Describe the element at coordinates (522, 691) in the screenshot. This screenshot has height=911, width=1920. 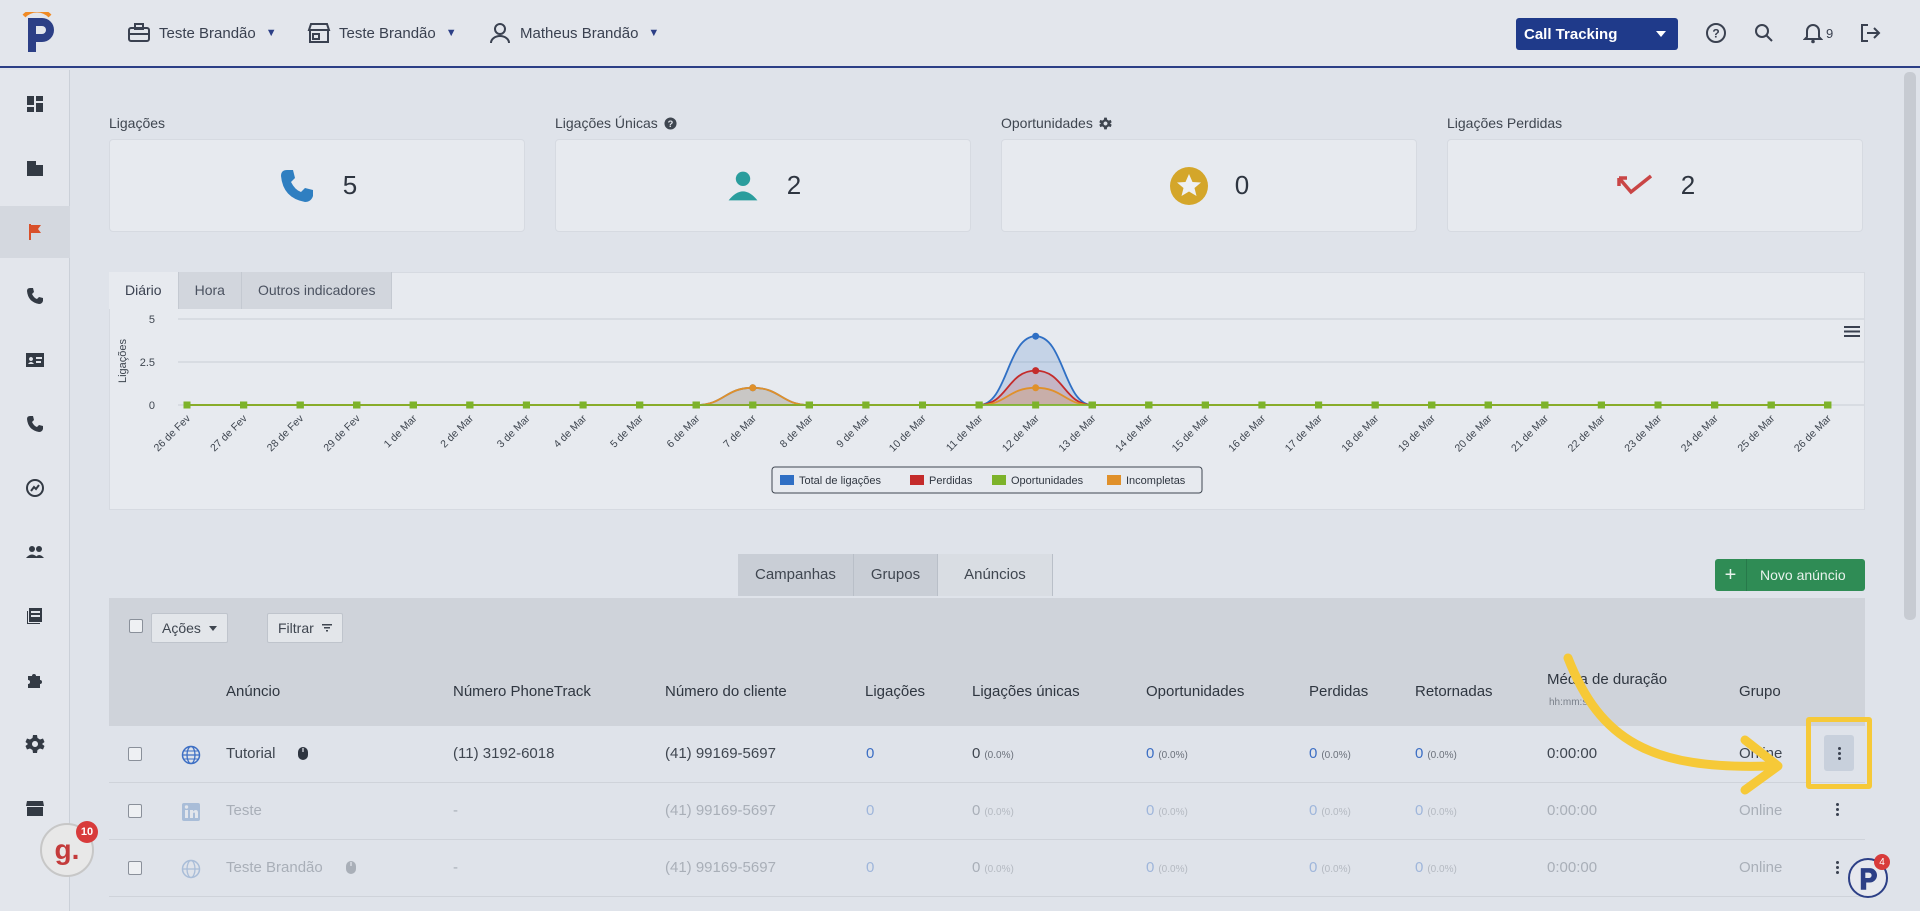
I see `col-phonetrack-number: Número PhoneTrack` at that location.